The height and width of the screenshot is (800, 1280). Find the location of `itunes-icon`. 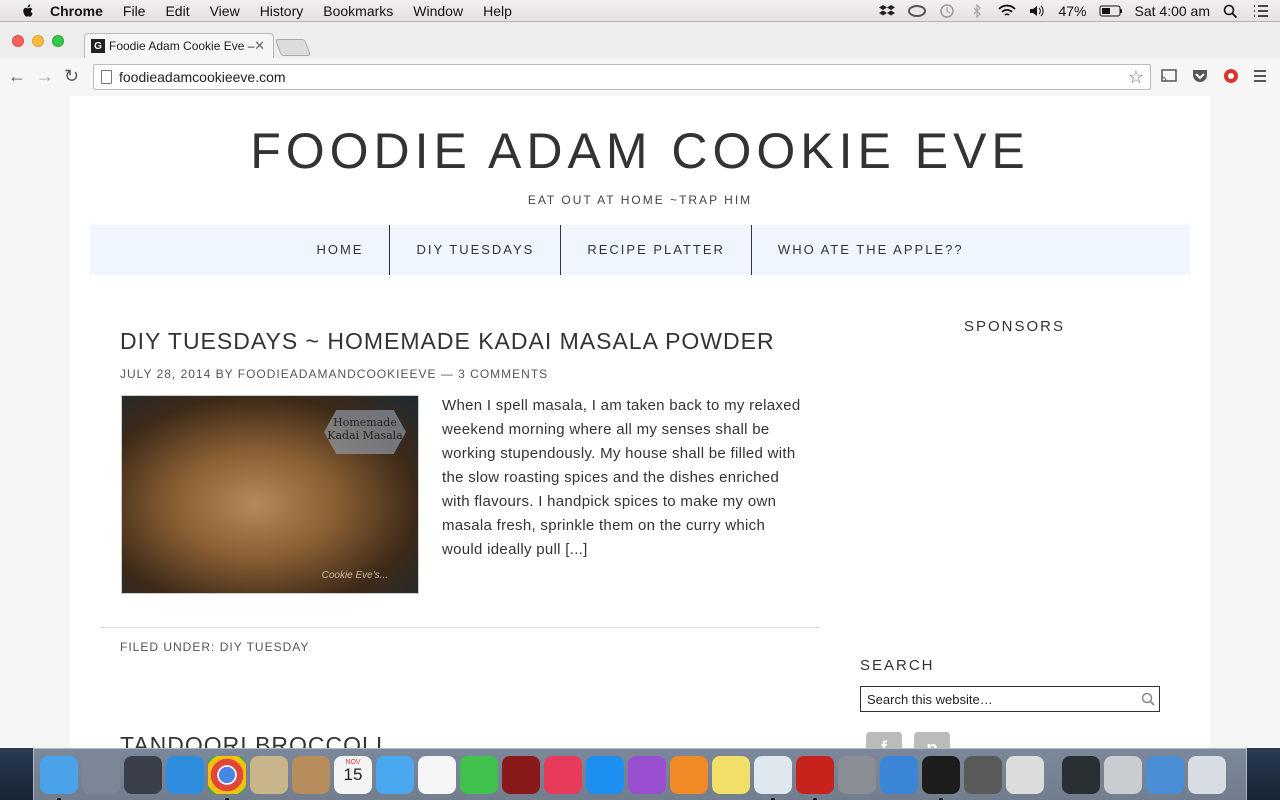

itunes-icon is located at coordinates (563, 774).